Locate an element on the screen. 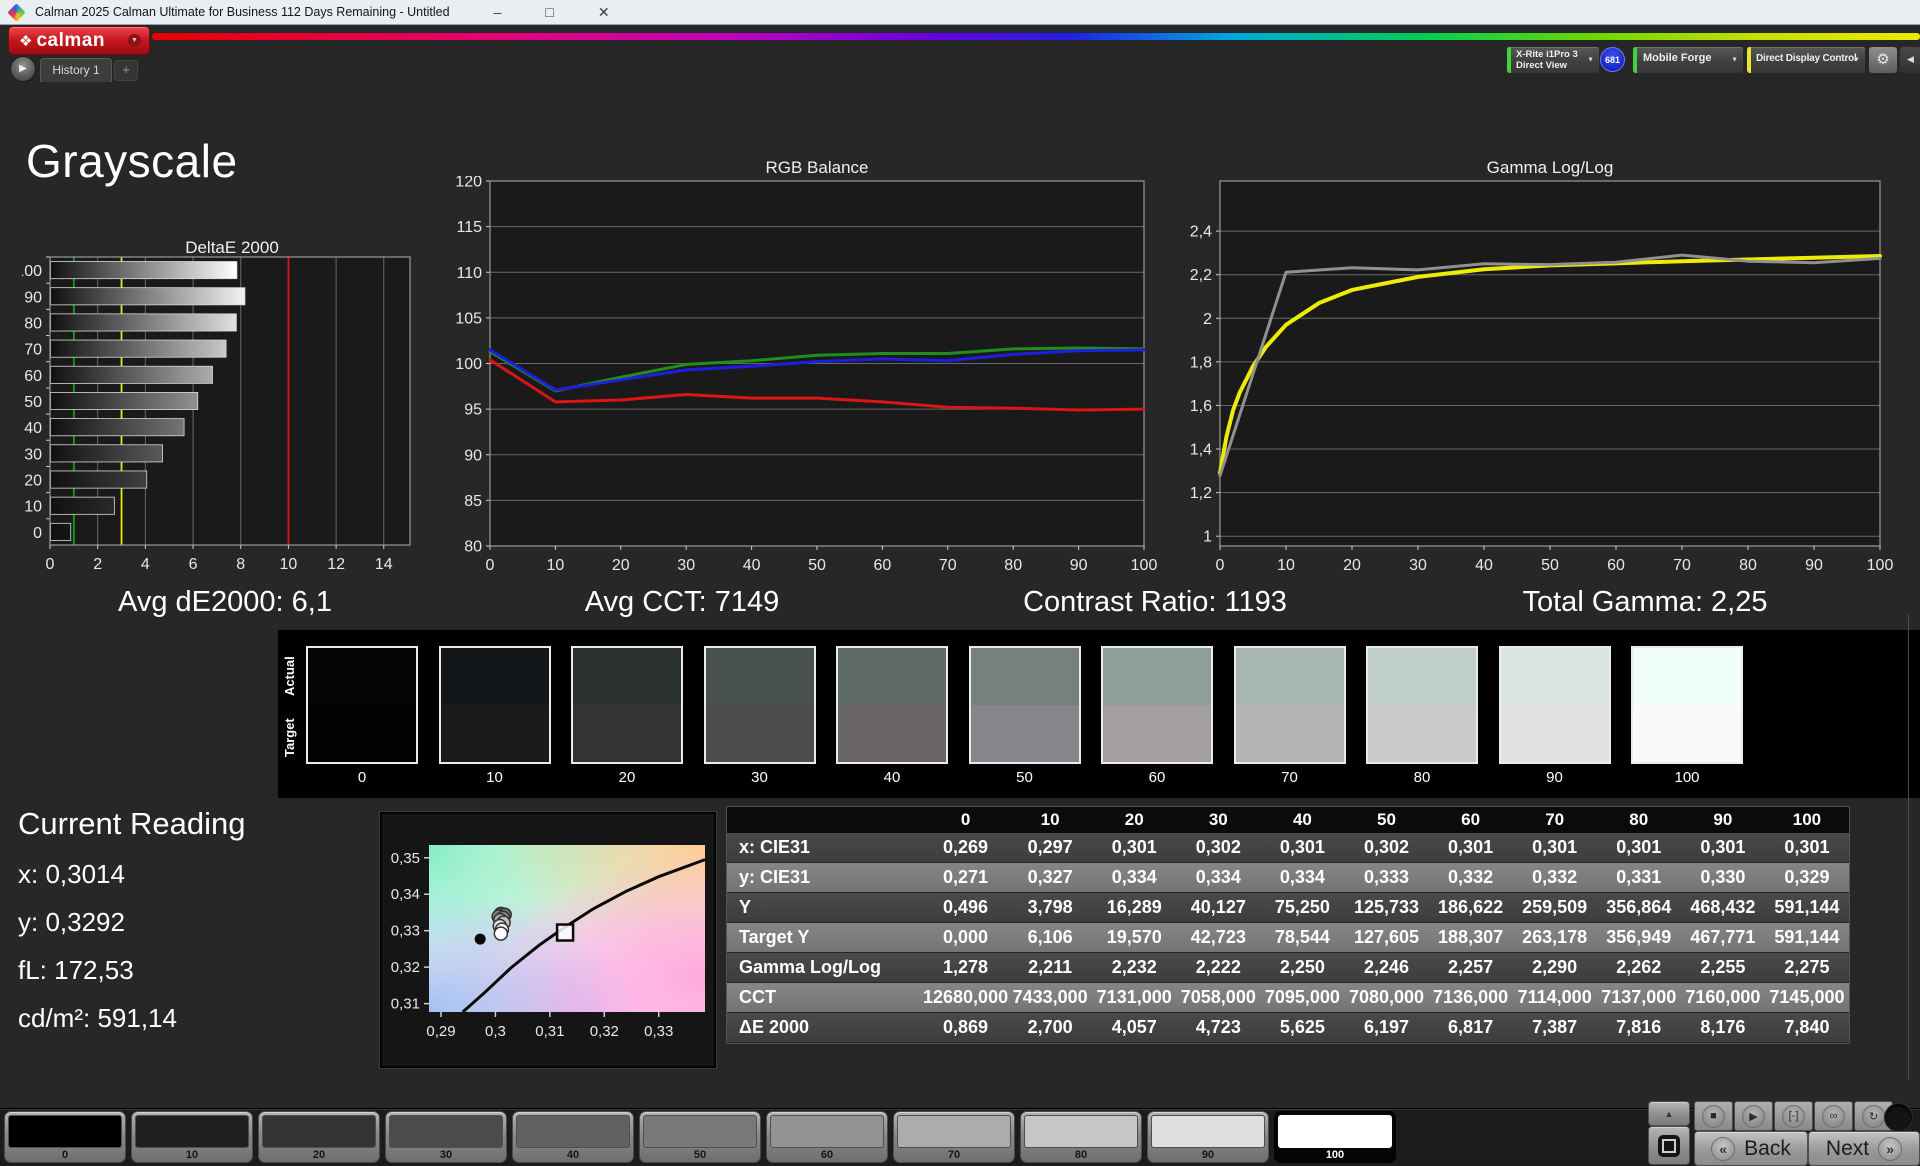 Image resolution: width=1920 pixels, height=1166 pixels. table-row-label: x: CIE31 is located at coordinates (825, 848).